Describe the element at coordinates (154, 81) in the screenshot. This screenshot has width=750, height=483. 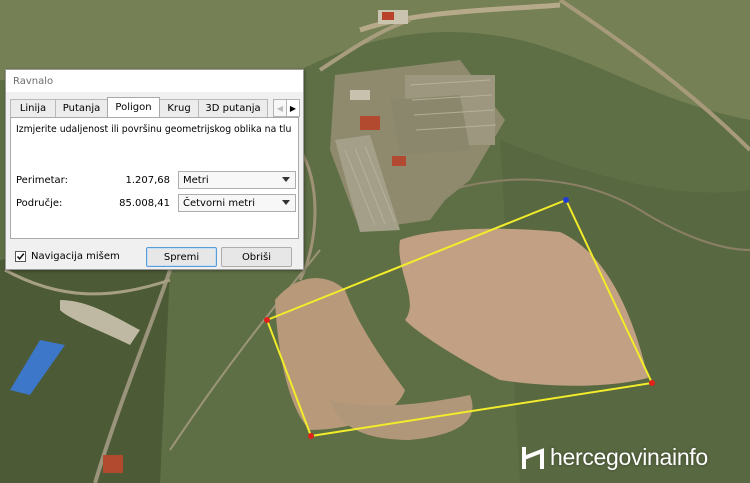
I see `dialog-title-bar: Ravnalo` at that location.